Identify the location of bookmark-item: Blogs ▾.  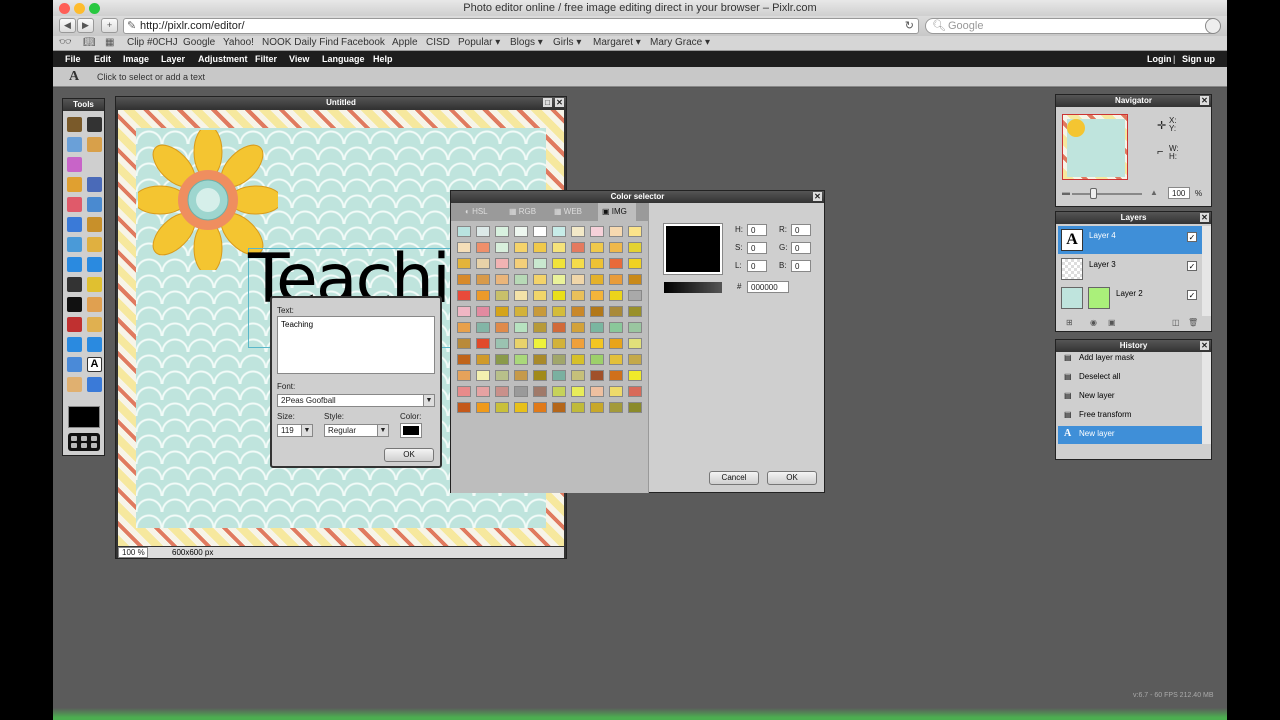
(526, 42).